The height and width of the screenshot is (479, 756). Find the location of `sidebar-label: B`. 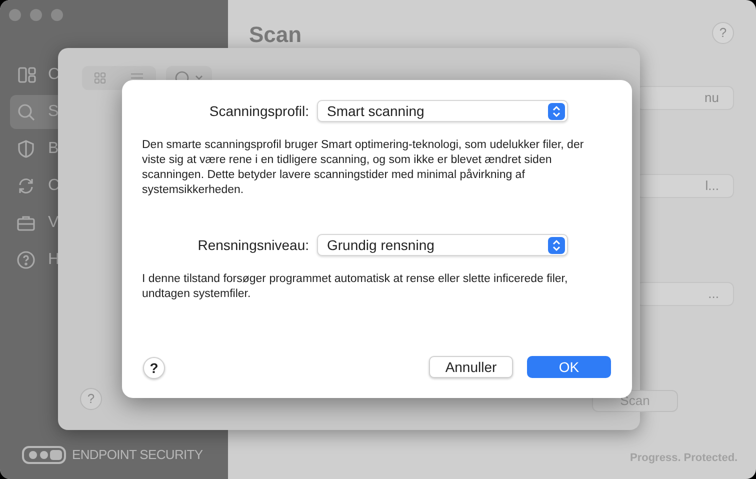

sidebar-label: B is located at coordinates (53, 149).